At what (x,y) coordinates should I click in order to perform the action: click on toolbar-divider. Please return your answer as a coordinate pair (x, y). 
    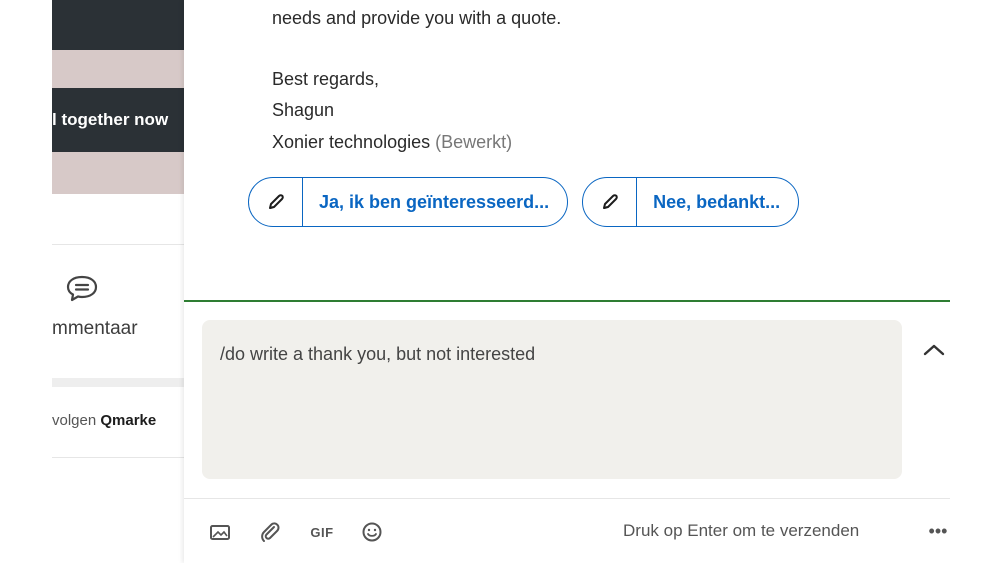
    Looking at the image, I should click on (567, 498).